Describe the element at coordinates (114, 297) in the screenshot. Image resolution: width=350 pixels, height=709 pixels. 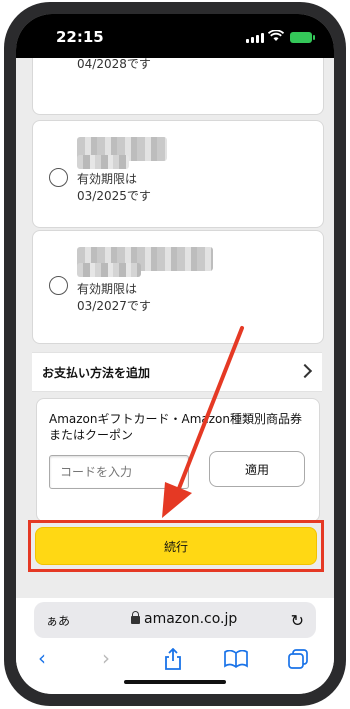
I see `card-expiry: 有効期限は 03/2027です` at that location.